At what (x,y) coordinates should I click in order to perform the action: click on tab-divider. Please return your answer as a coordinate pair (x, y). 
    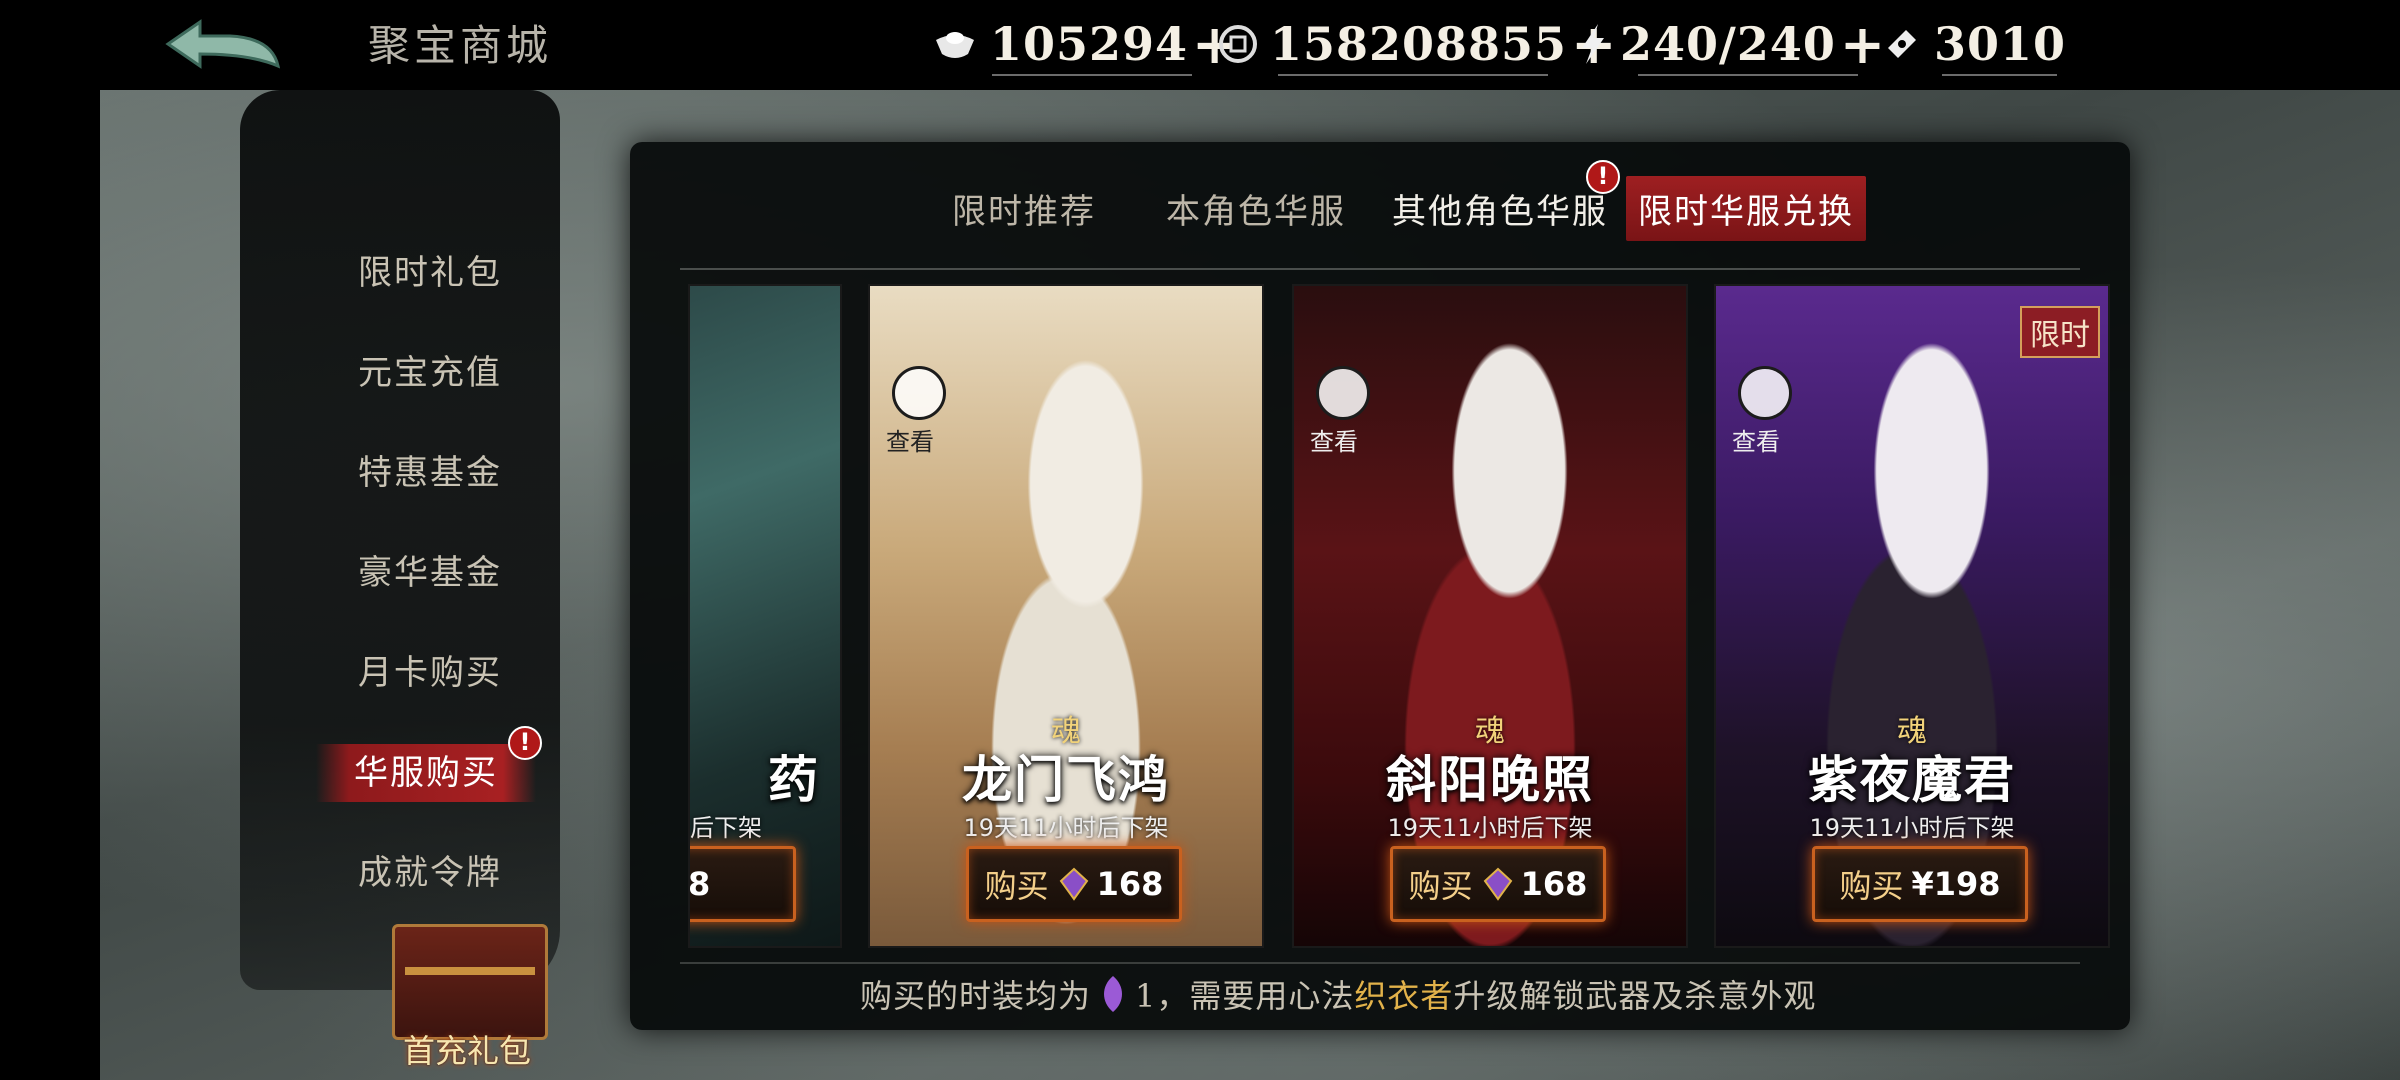
    Looking at the image, I should click on (1380, 269).